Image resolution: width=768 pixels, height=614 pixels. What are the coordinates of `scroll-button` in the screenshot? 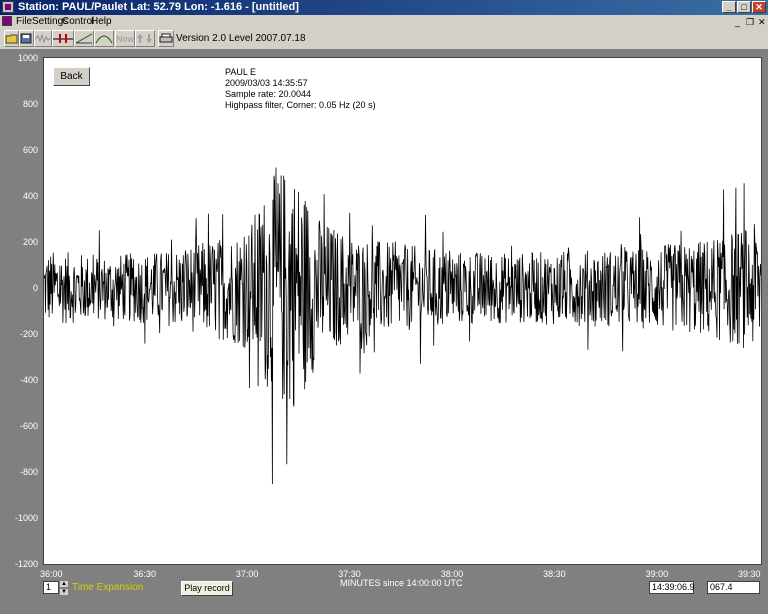 It's located at (145, 38).